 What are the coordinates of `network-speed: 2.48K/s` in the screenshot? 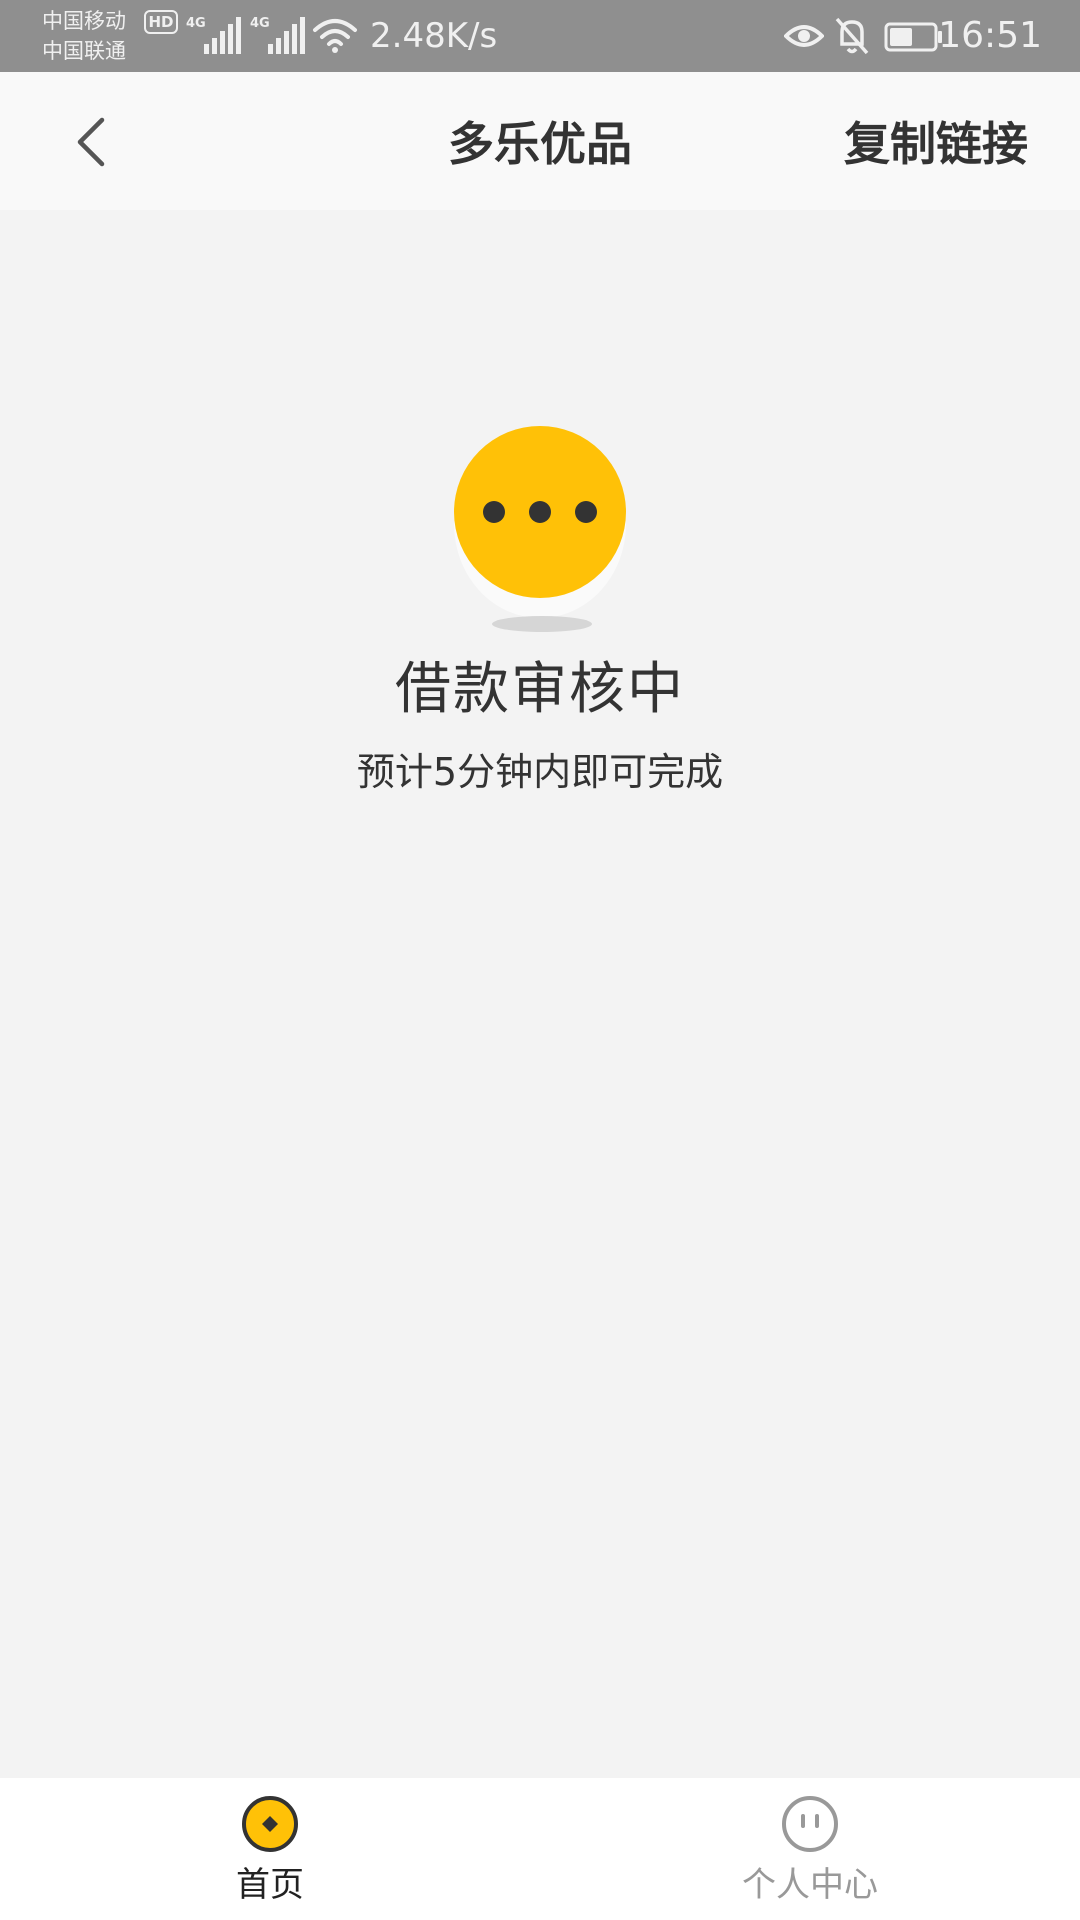 It's located at (434, 36).